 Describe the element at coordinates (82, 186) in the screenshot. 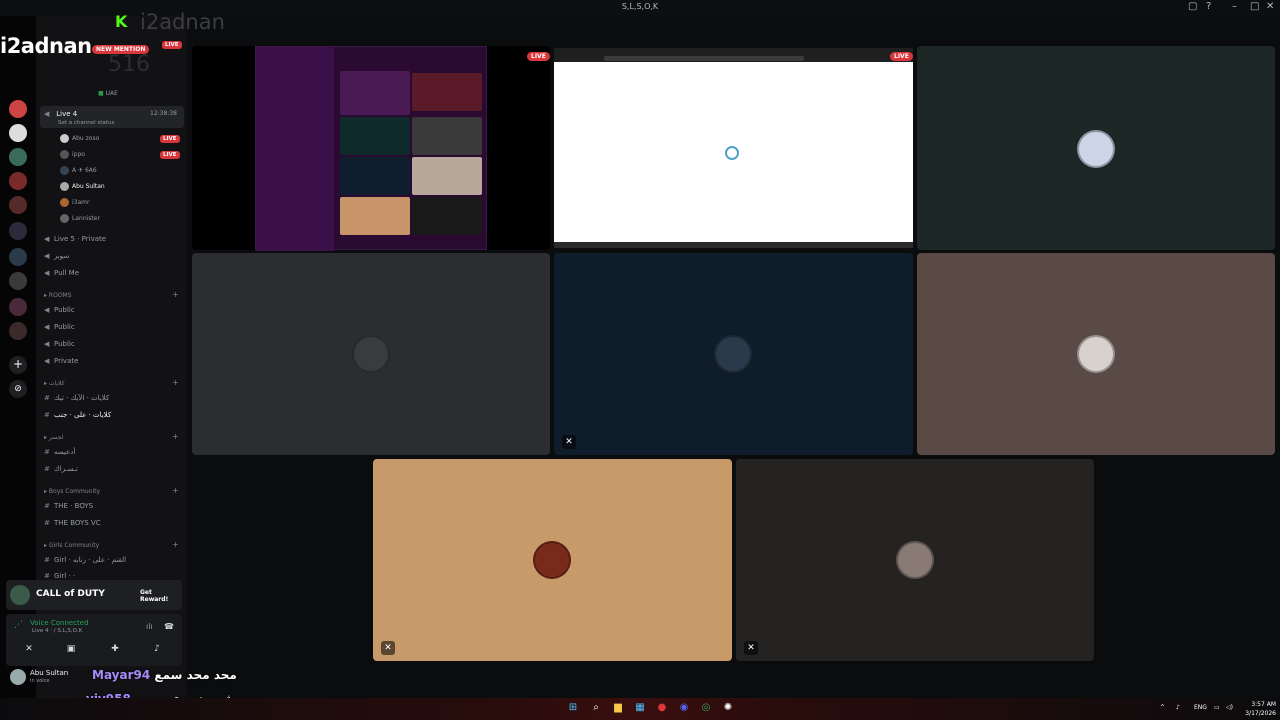

I see `member-abu-sultan: Abu Sultan` at that location.